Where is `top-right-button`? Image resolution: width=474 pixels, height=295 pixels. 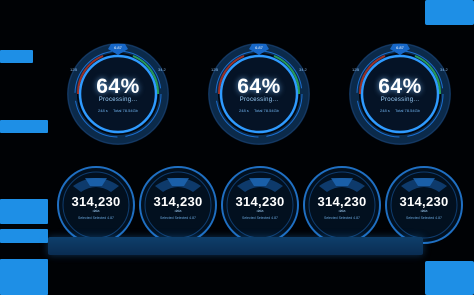 top-right-button is located at coordinates (449, 12).